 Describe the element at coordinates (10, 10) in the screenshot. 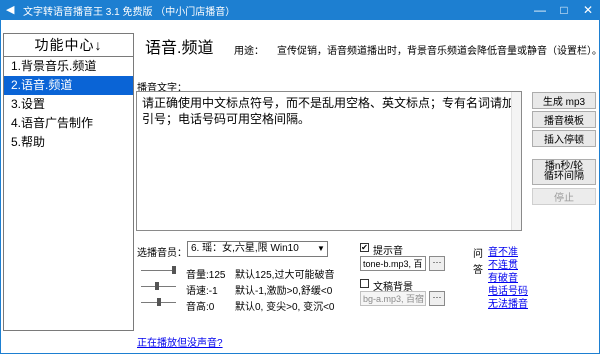

I see `app-icon: ◀` at that location.